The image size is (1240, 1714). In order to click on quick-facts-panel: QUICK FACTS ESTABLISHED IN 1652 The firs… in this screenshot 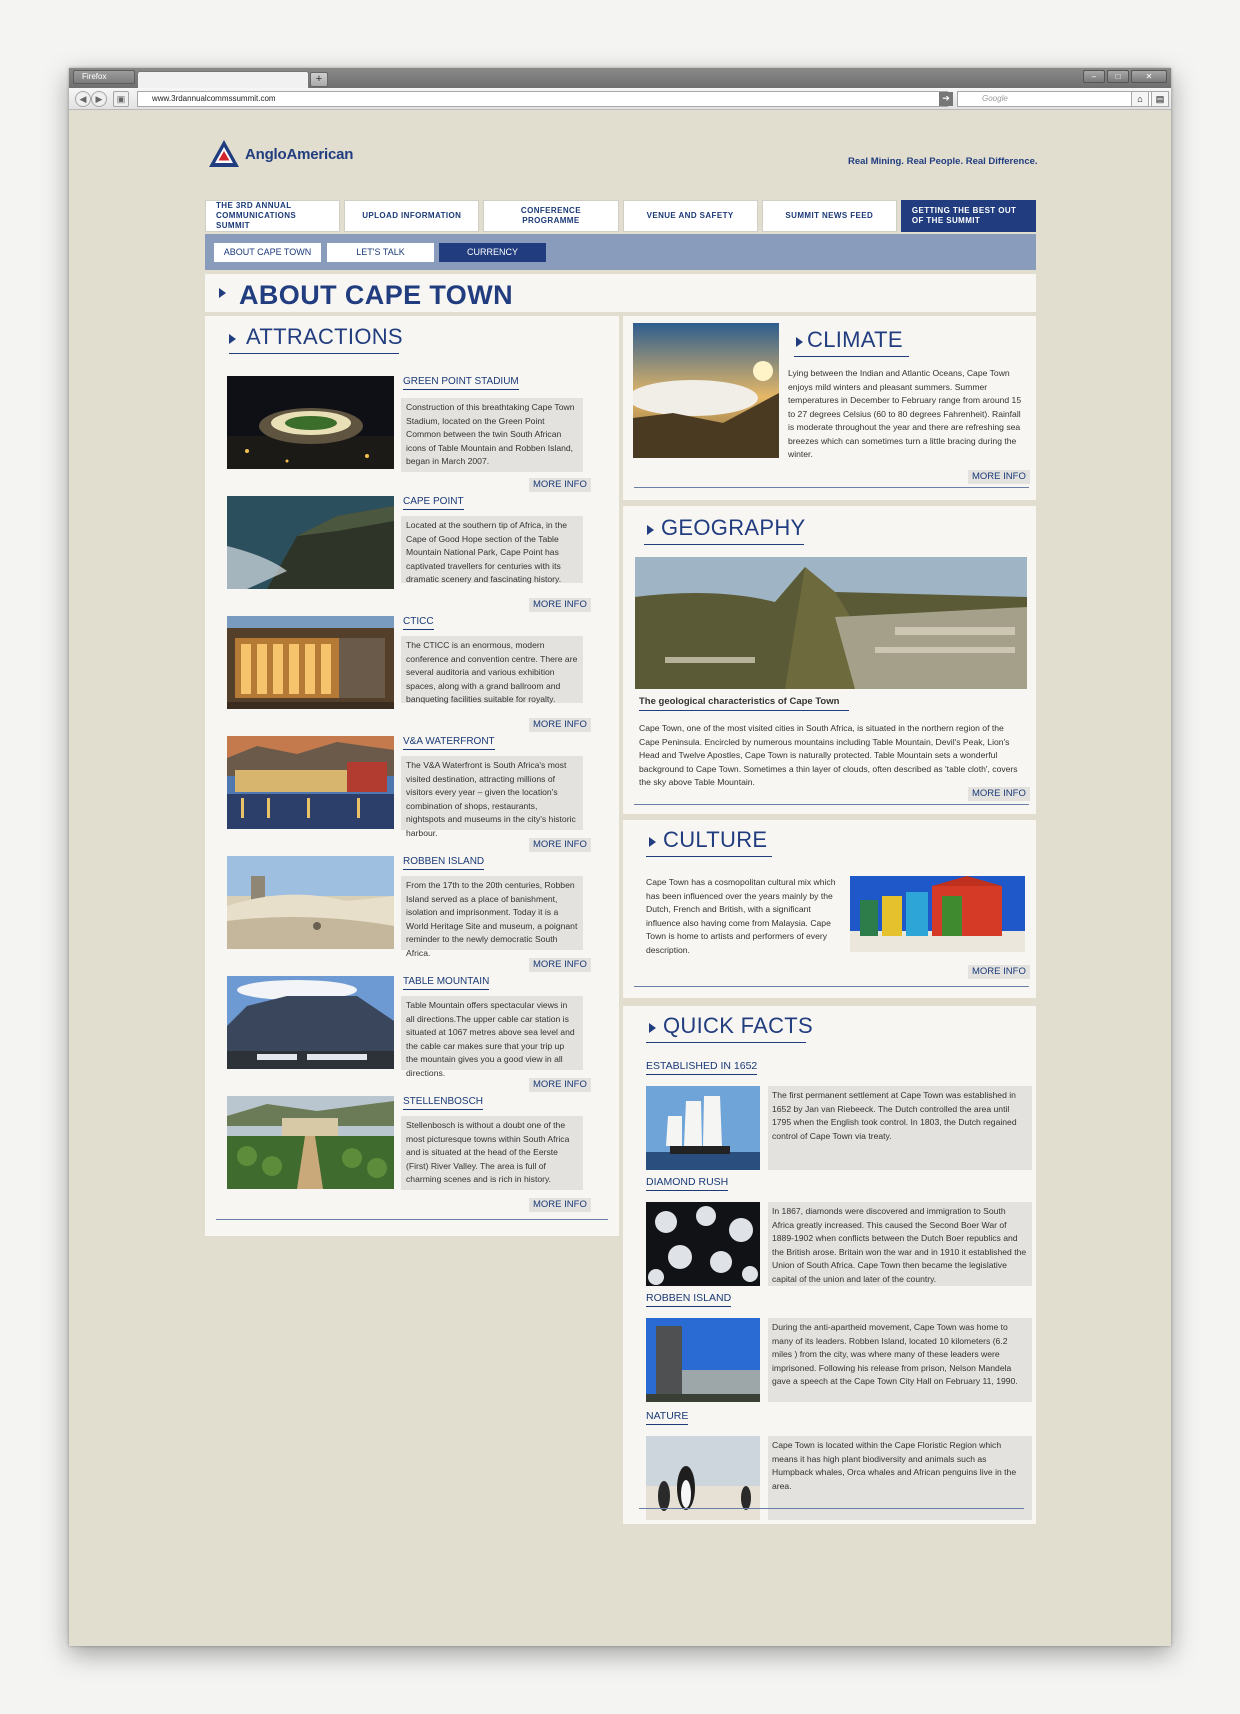, I will do `click(829, 1265)`.